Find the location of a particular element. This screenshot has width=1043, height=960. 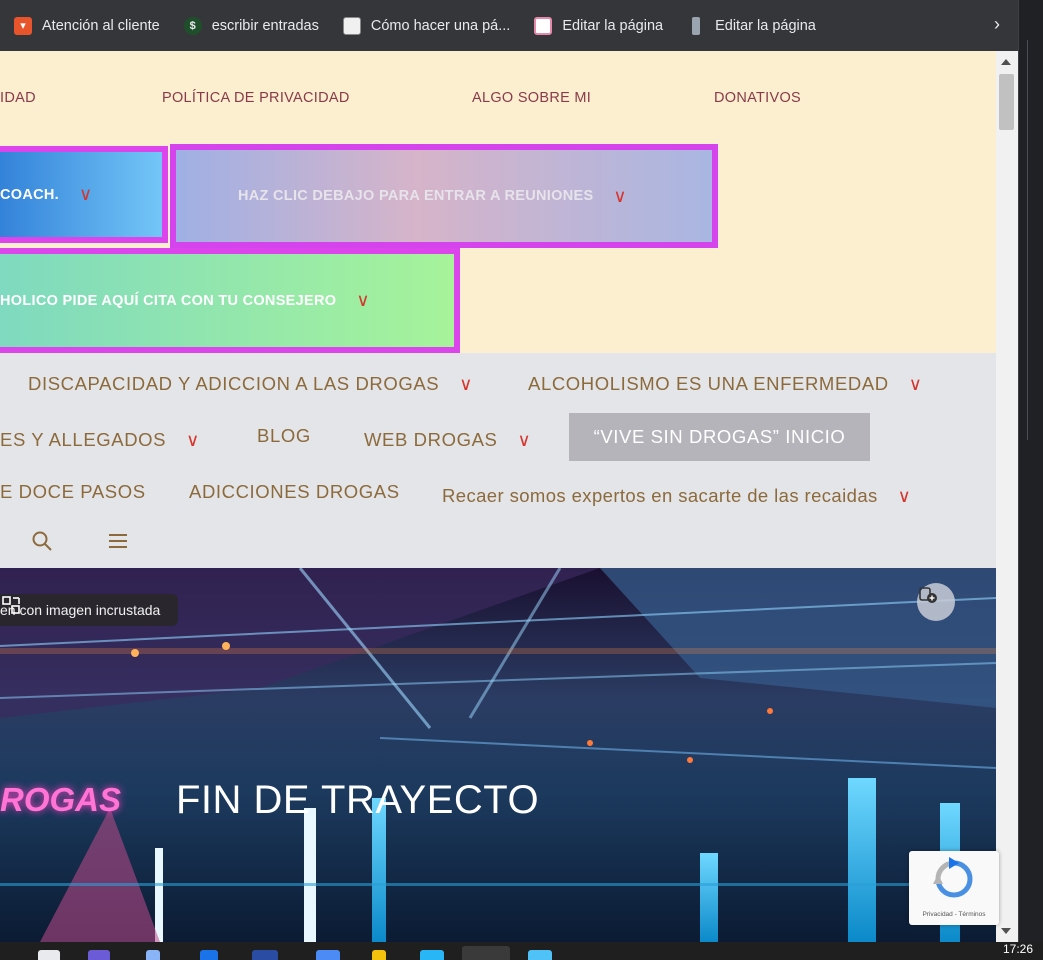

nav-item-alcoholismo: ALCOHOLISMO ES UNA ENFERMEDAD ∨ is located at coordinates (725, 384).